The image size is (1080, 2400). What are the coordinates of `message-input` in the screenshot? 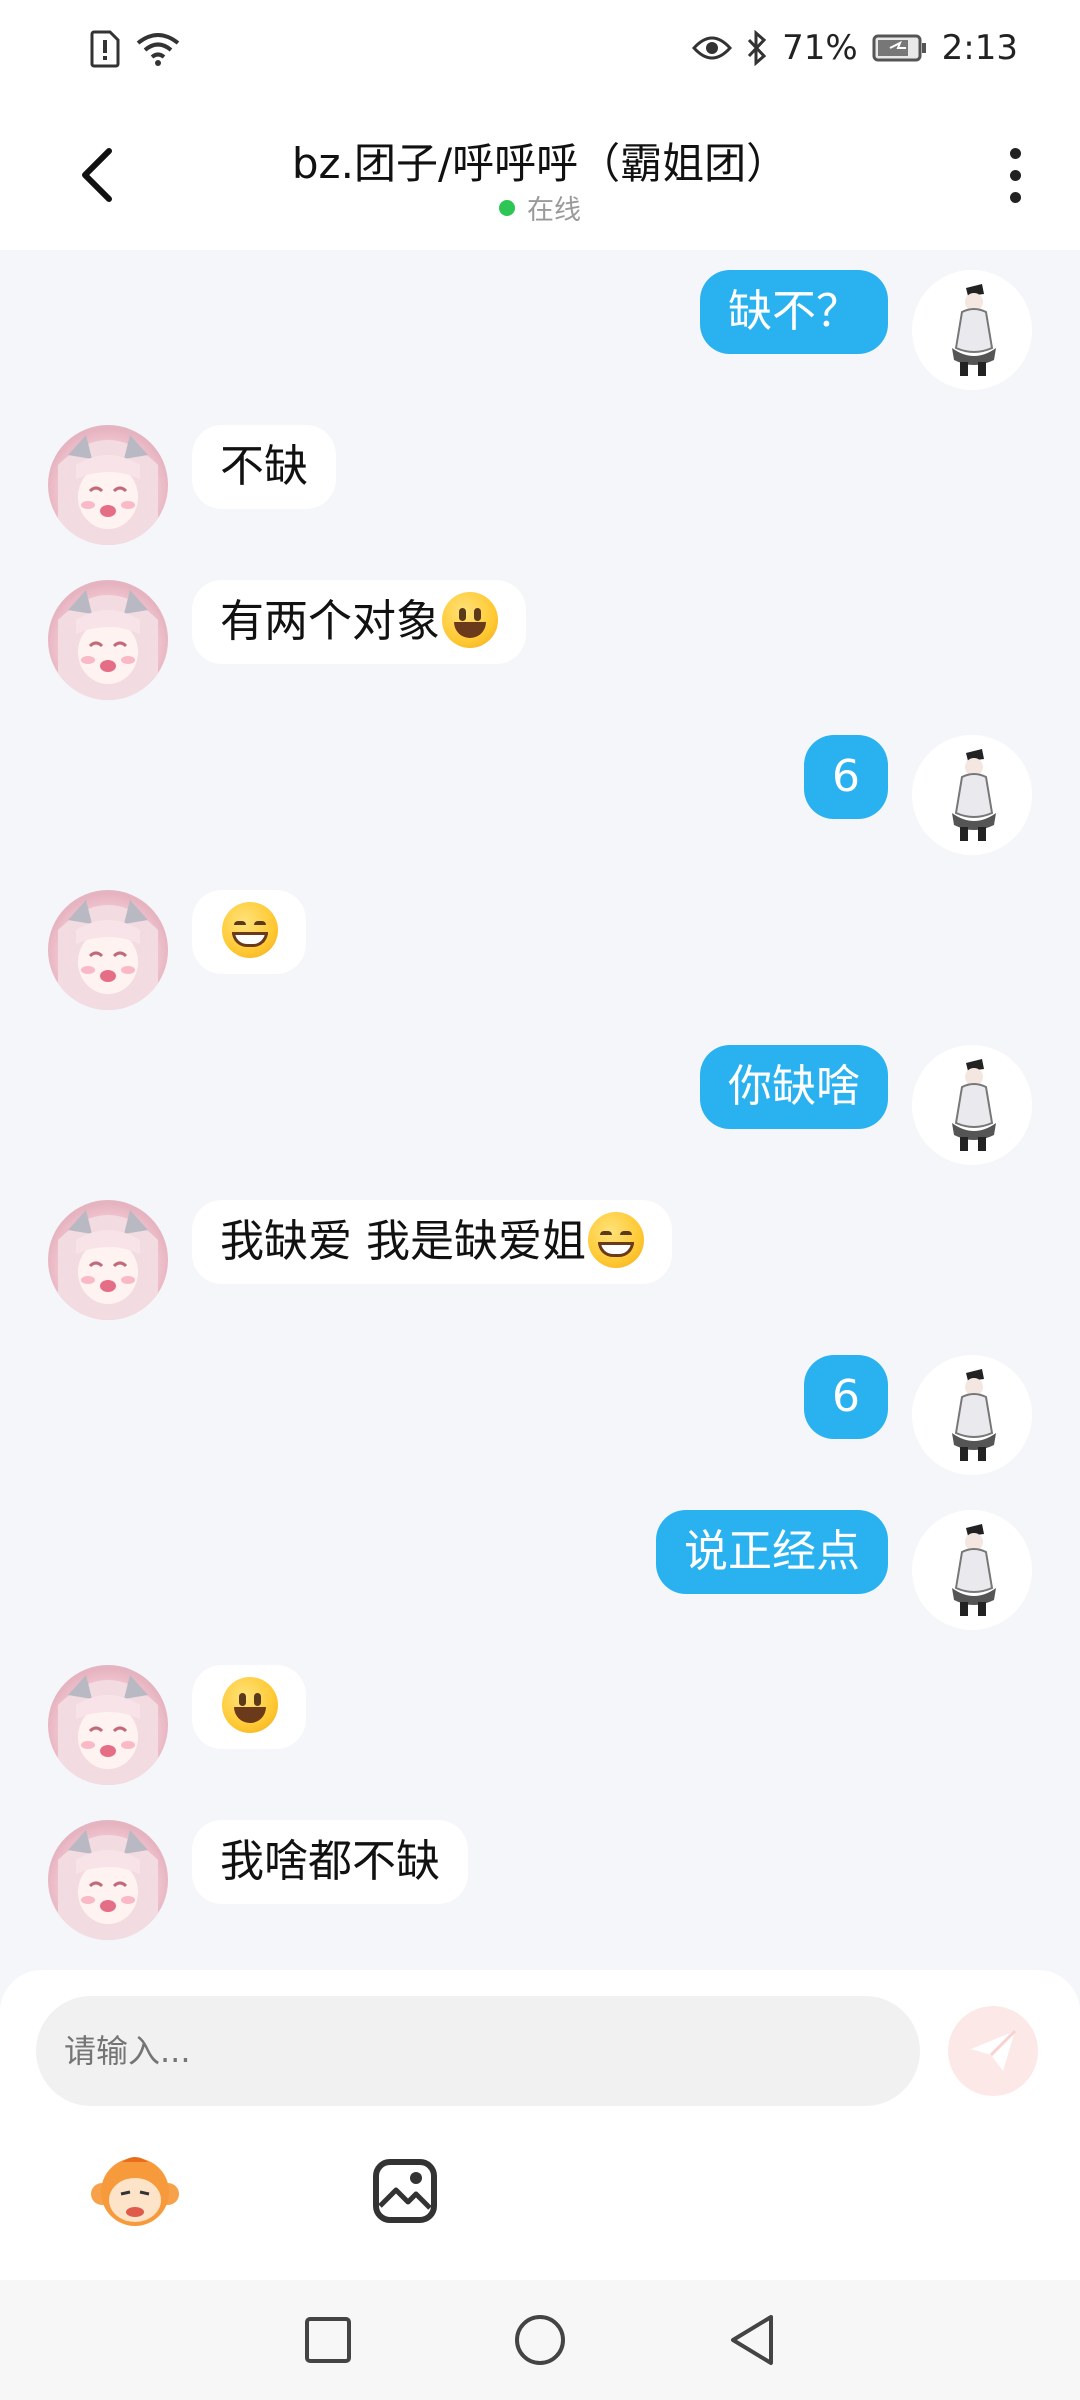 It's located at (478, 2051).